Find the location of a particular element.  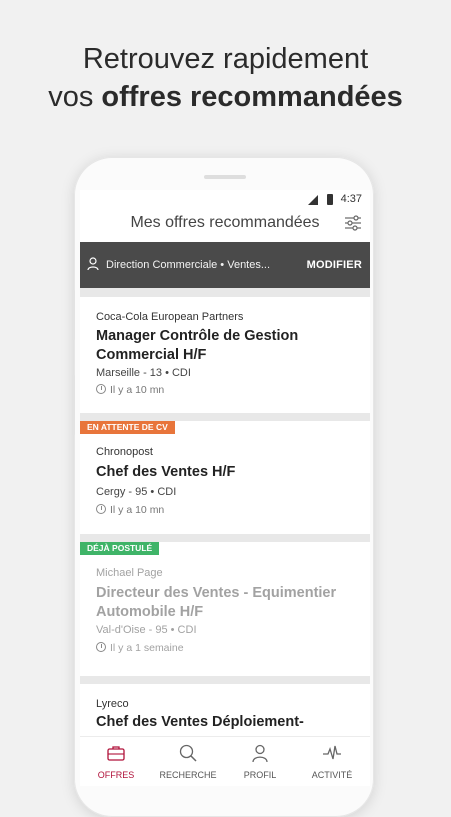

offer-location: Marseille - 13 • CDI is located at coordinates (143, 373).